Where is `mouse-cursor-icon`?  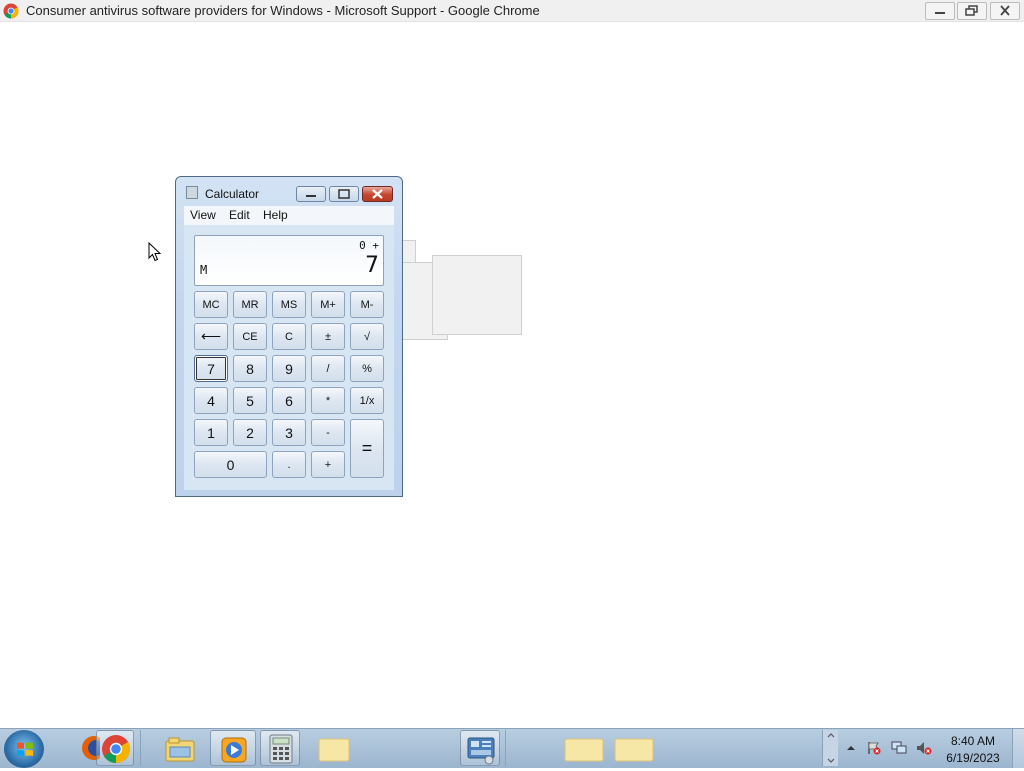
mouse-cursor-icon is located at coordinates (155, 252).